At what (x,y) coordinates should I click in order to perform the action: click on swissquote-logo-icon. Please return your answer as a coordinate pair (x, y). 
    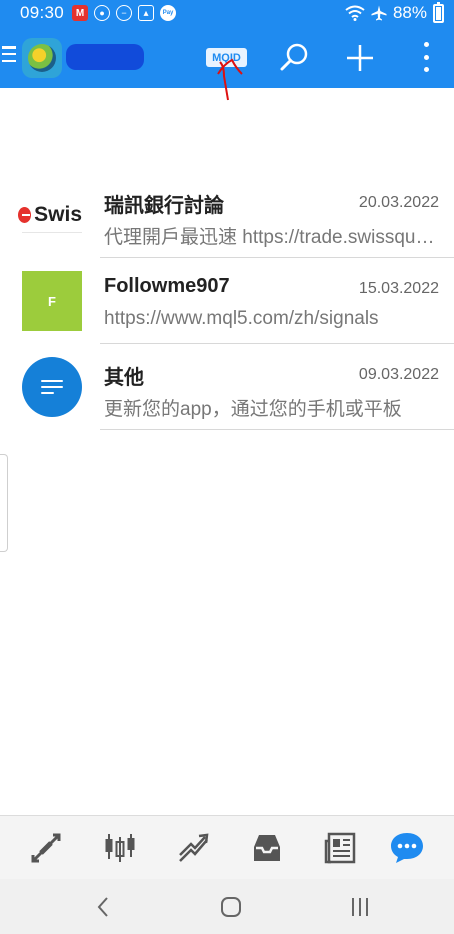
    Looking at the image, I should click on (25, 215).